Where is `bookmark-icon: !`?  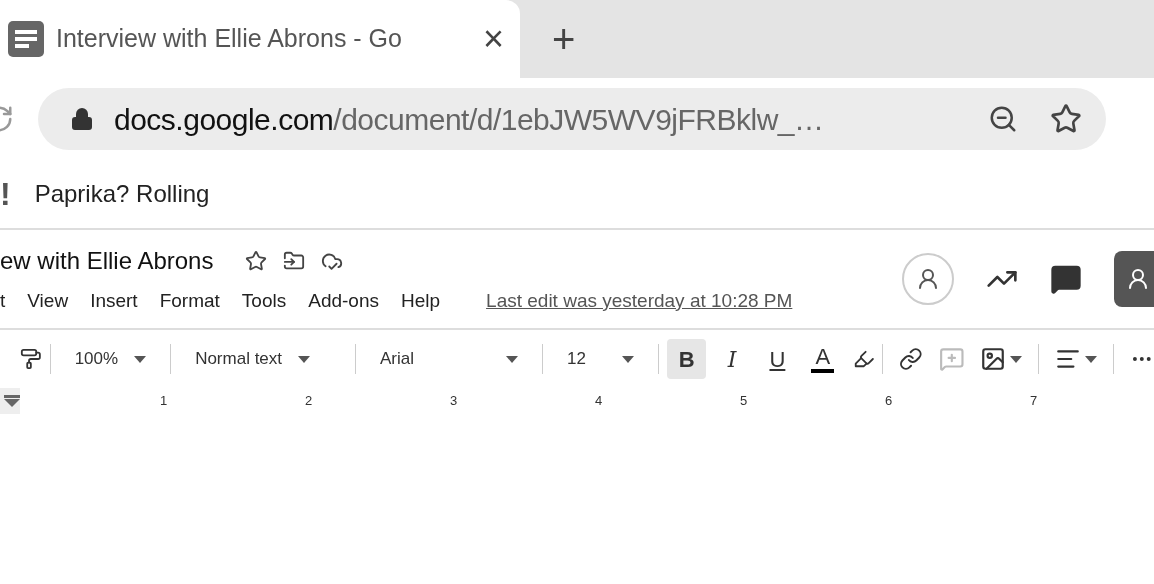
bookmark-icon: ! is located at coordinates (5, 194).